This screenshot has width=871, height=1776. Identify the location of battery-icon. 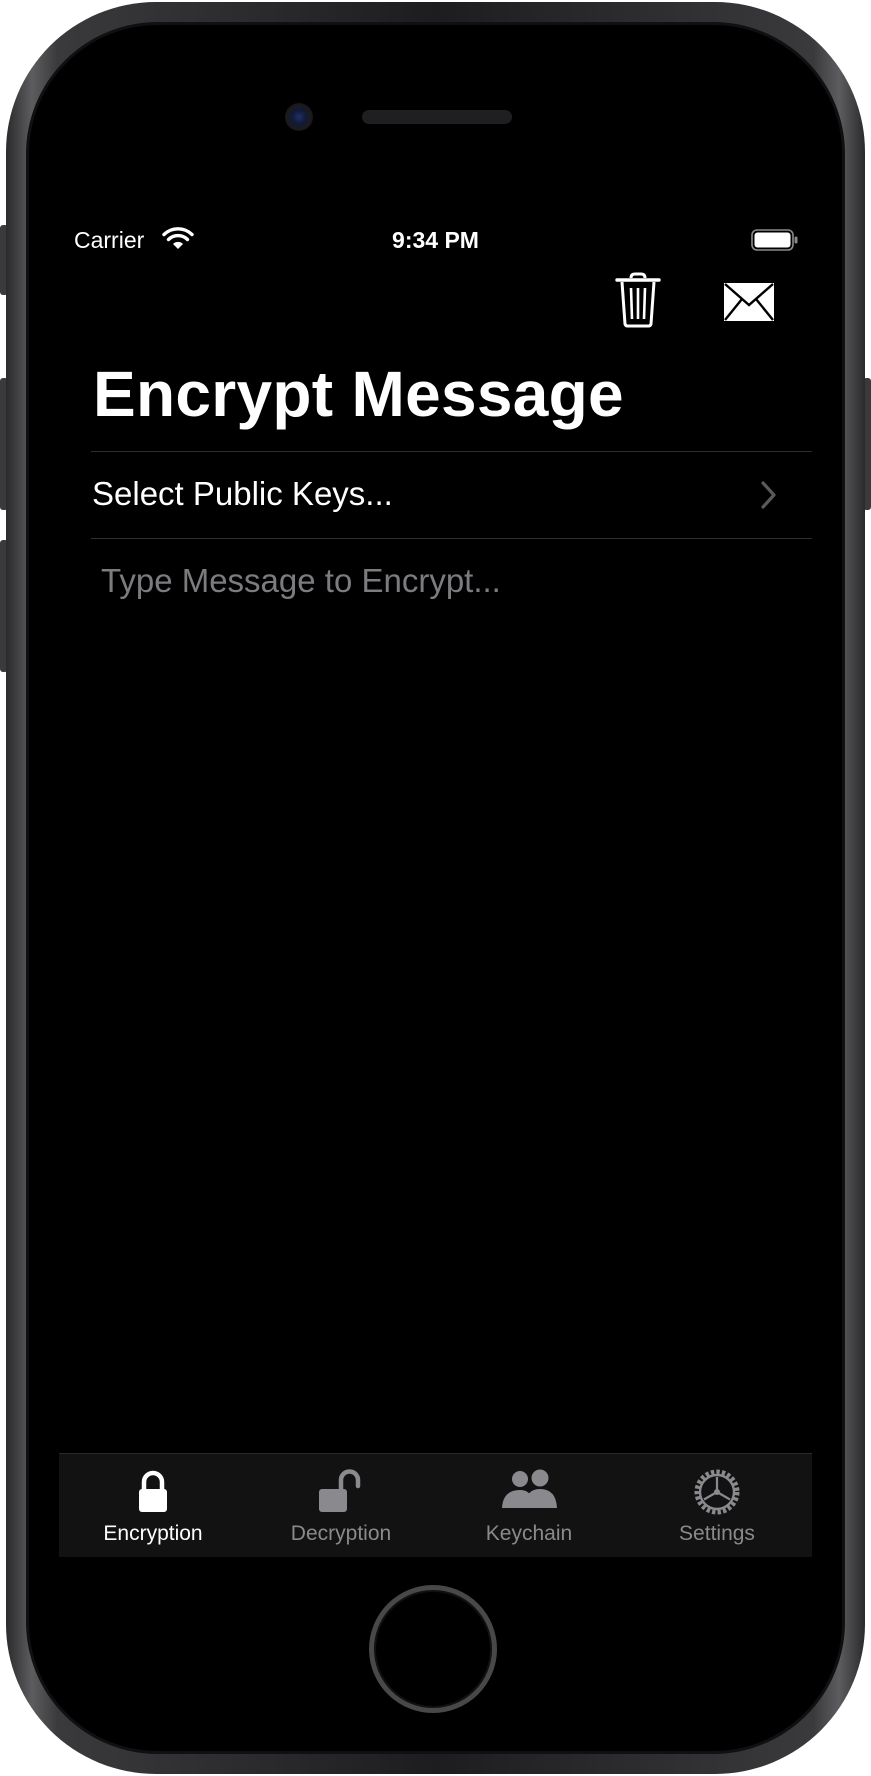
(774, 240).